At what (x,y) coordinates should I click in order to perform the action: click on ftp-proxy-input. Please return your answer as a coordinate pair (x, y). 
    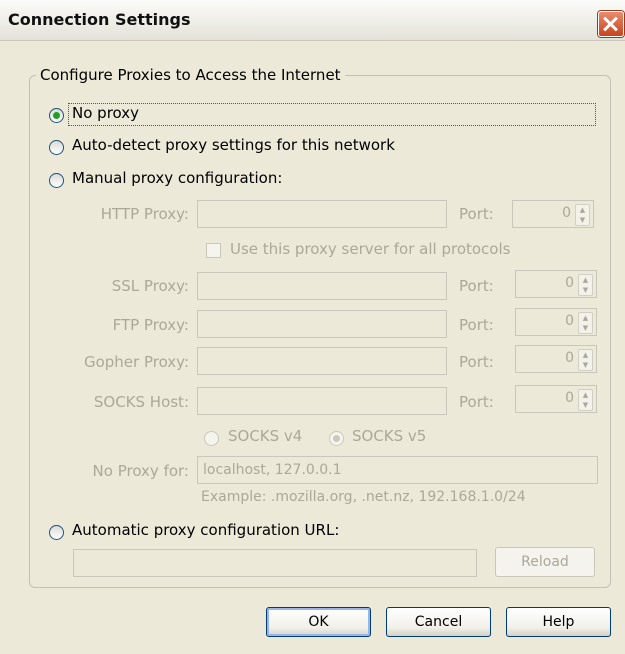
    Looking at the image, I should click on (322, 324).